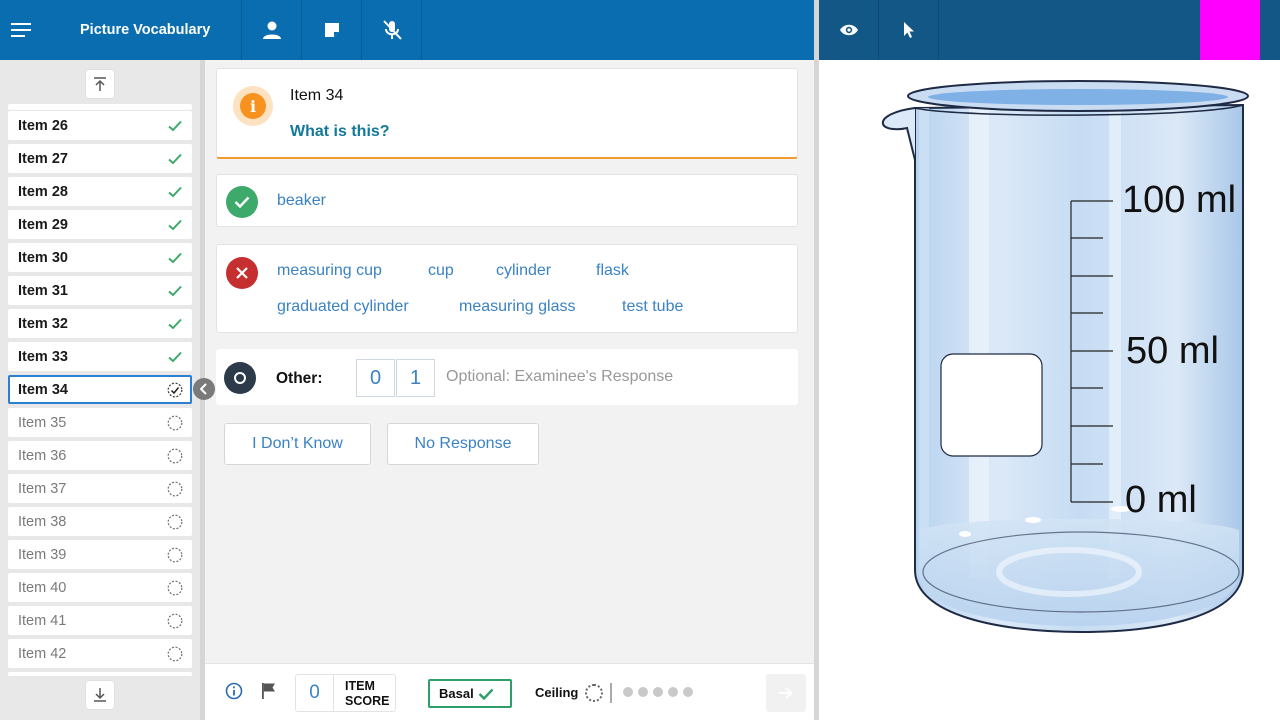 This screenshot has width=1280, height=725. I want to click on beaker-label-0: 0 ml, so click(1161, 500).